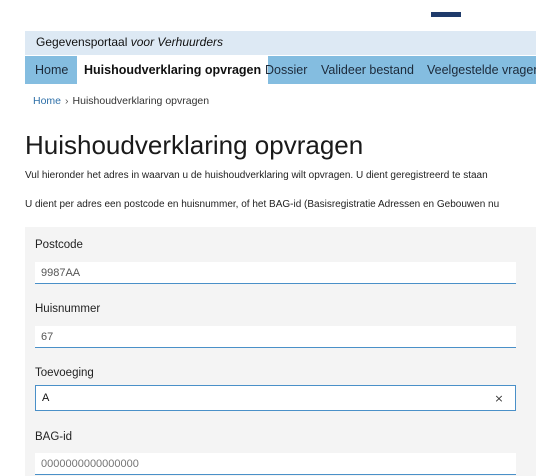 This screenshot has width=536, height=476. Describe the element at coordinates (59, 245) in the screenshot. I see `postcode-label: Postcode` at that location.